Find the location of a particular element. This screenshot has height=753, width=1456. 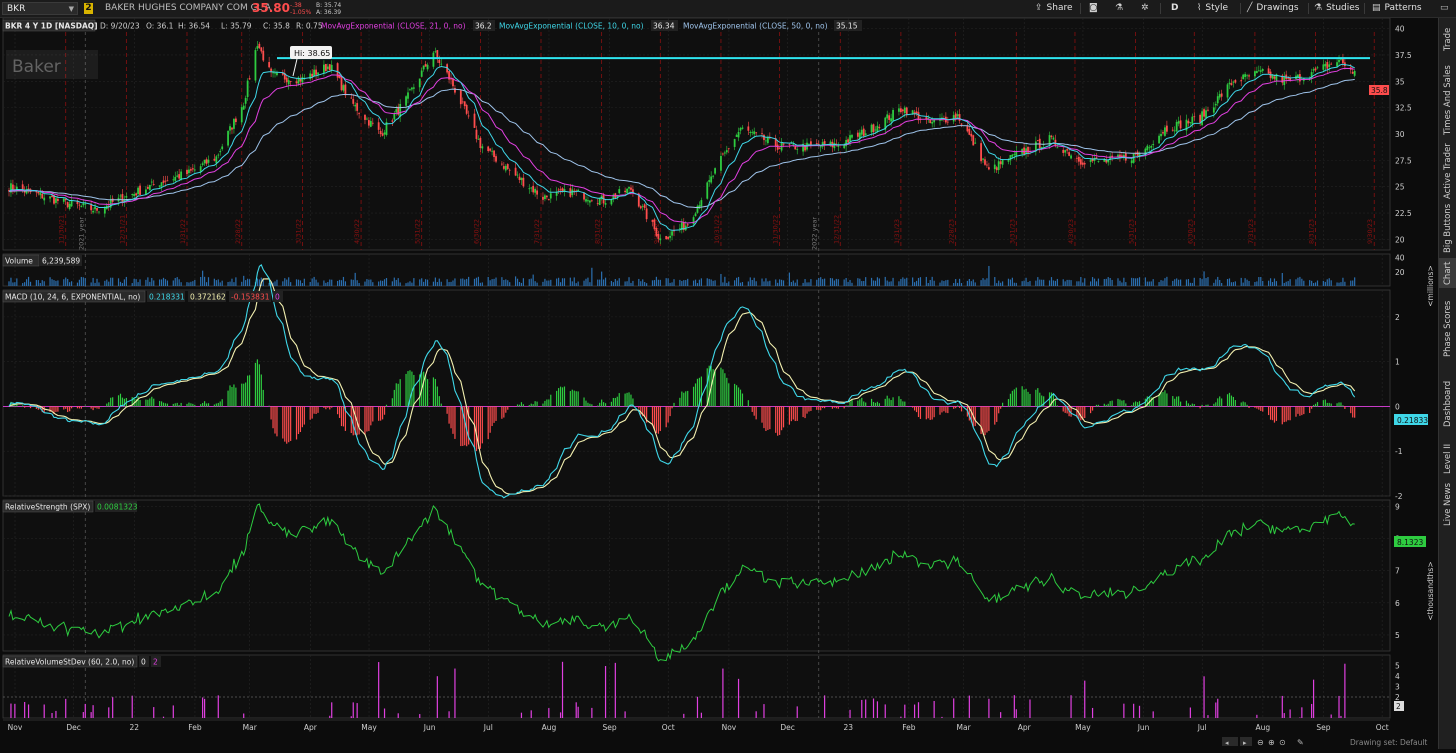

snapshot-button: ◙ is located at coordinates (1095, 8).